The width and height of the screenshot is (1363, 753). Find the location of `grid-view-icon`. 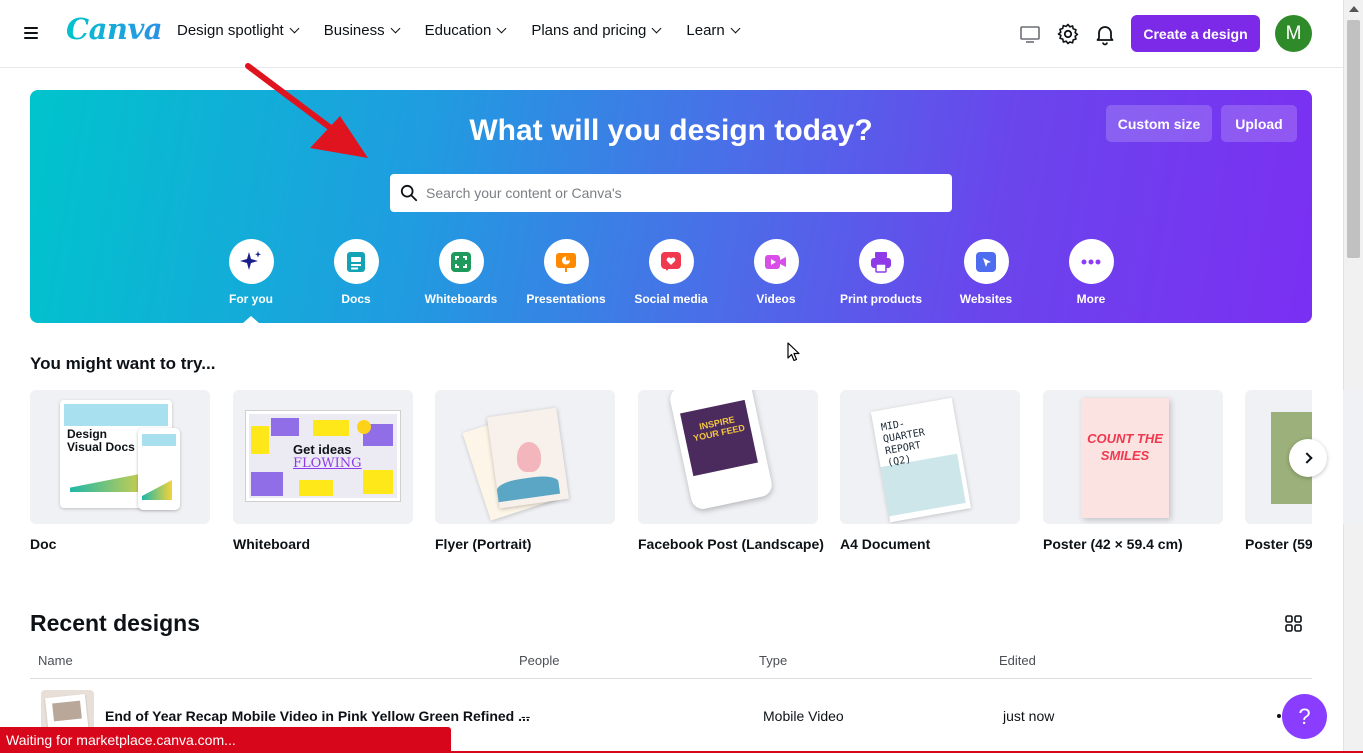

grid-view-icon is located at coordinates (1293, 623).